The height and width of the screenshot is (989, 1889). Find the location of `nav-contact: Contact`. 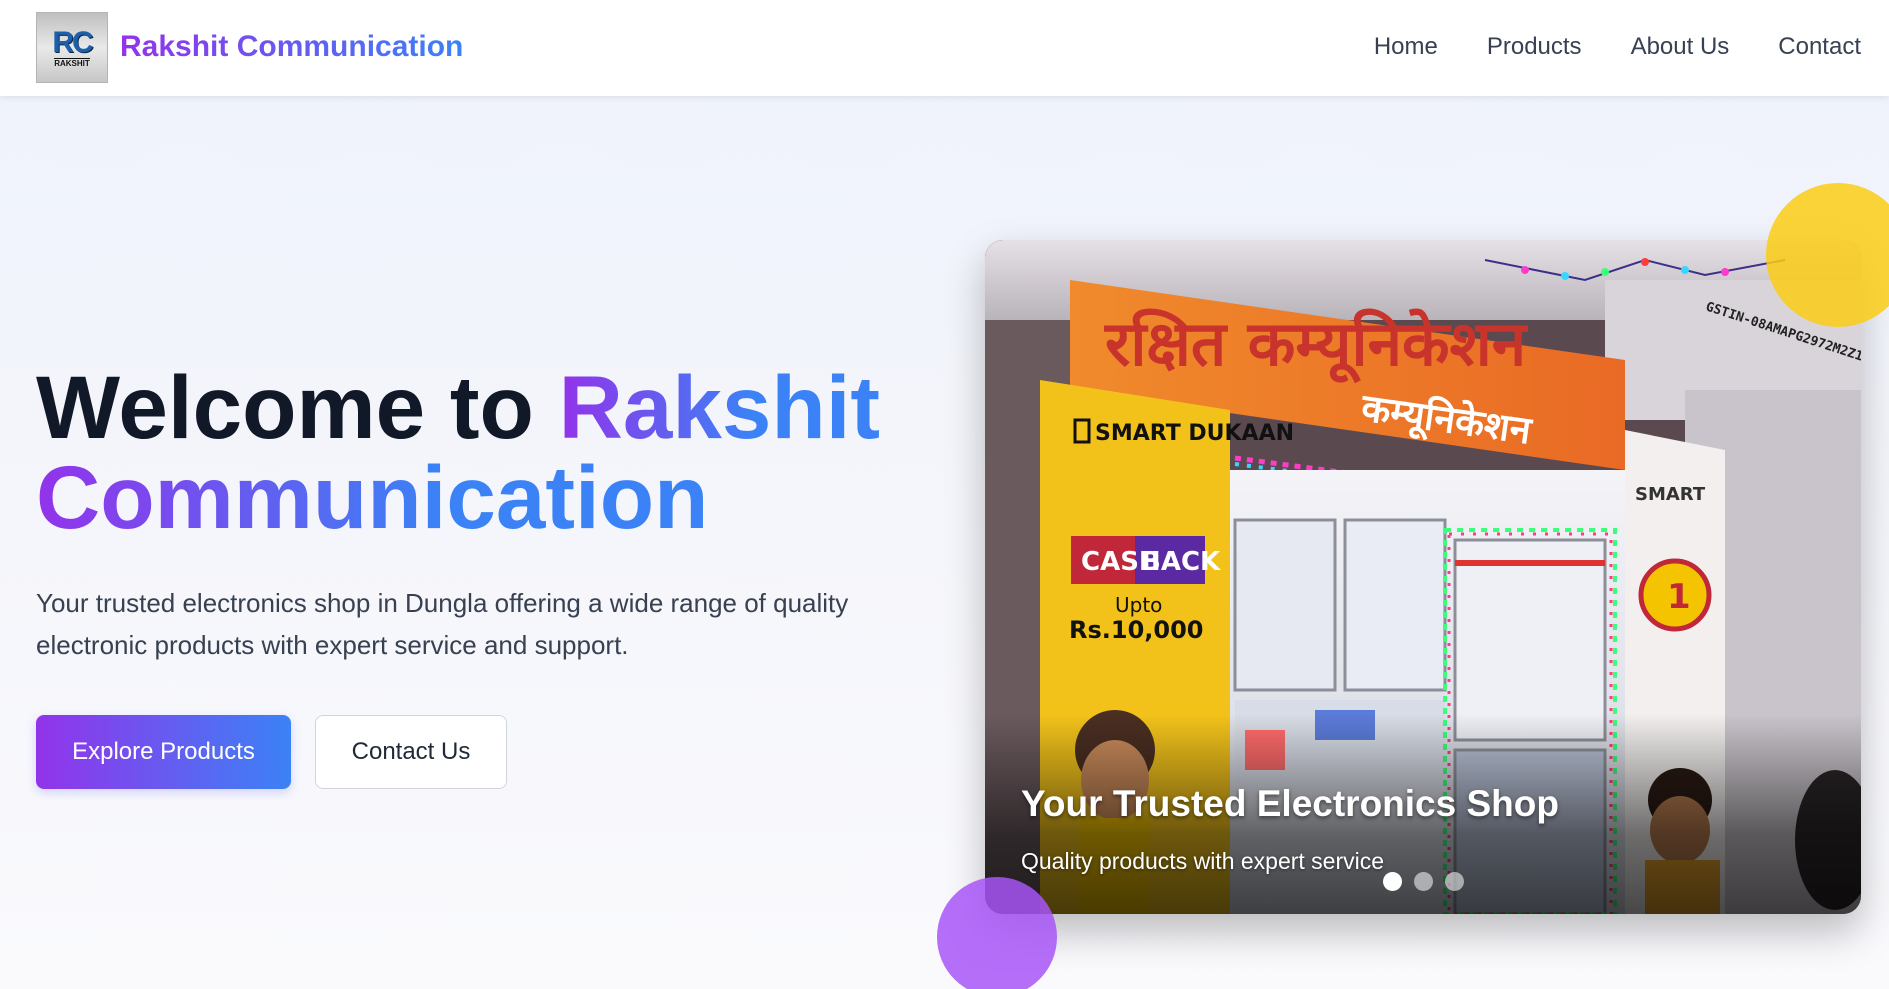

nav-contact: Contact is located at coordinates (1819, 47).